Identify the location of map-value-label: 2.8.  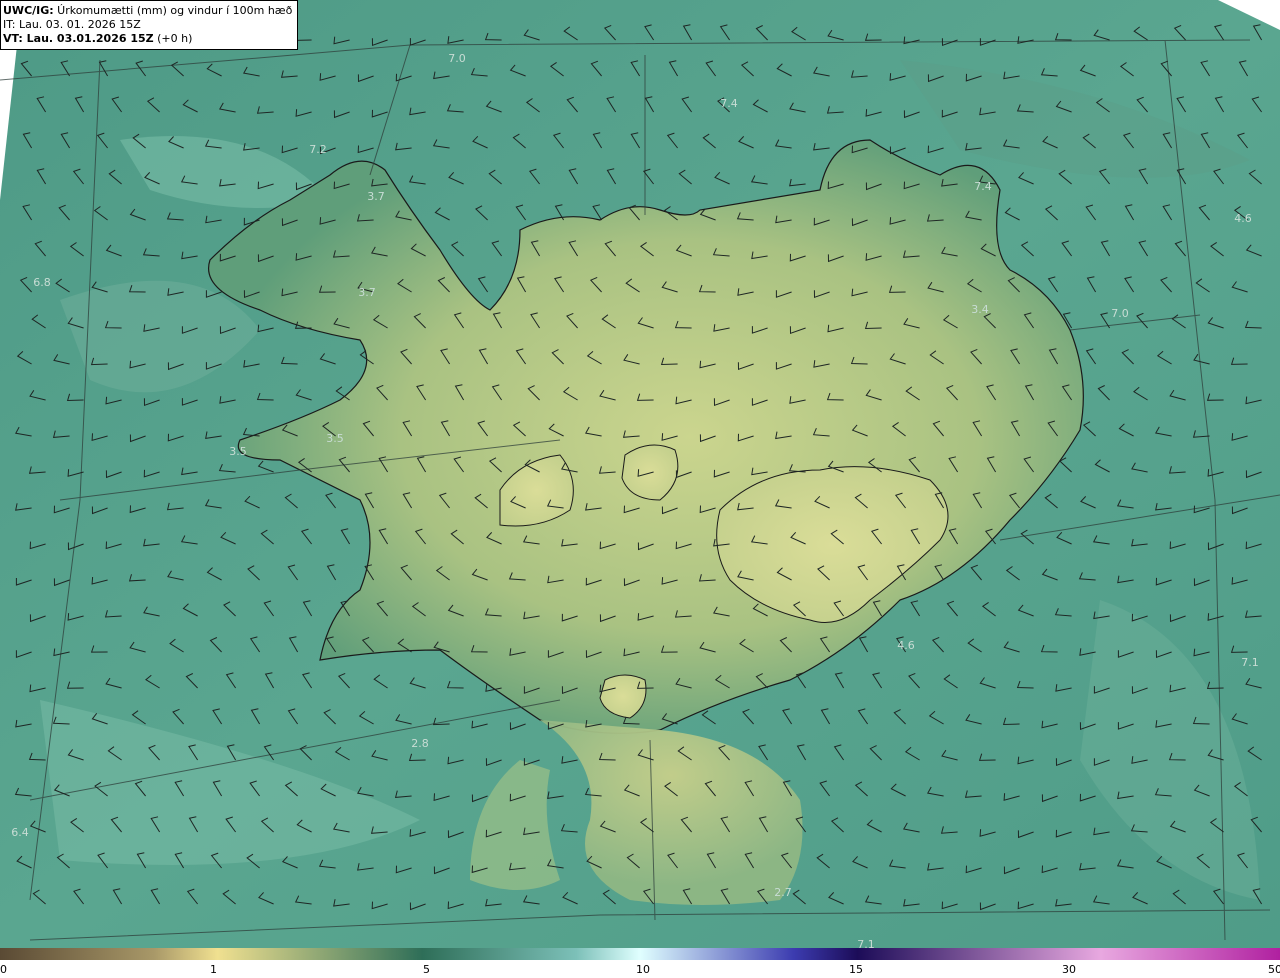
(420, 743).